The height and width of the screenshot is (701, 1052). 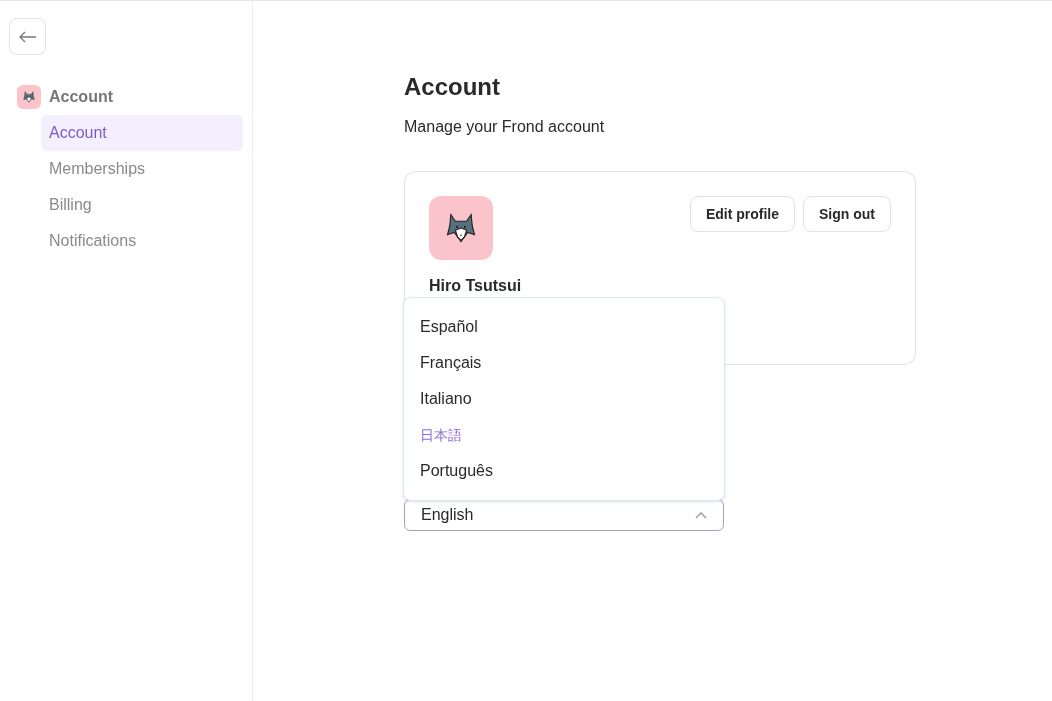 I want to click on language-option: Italiano, so click(x=564, y=399).